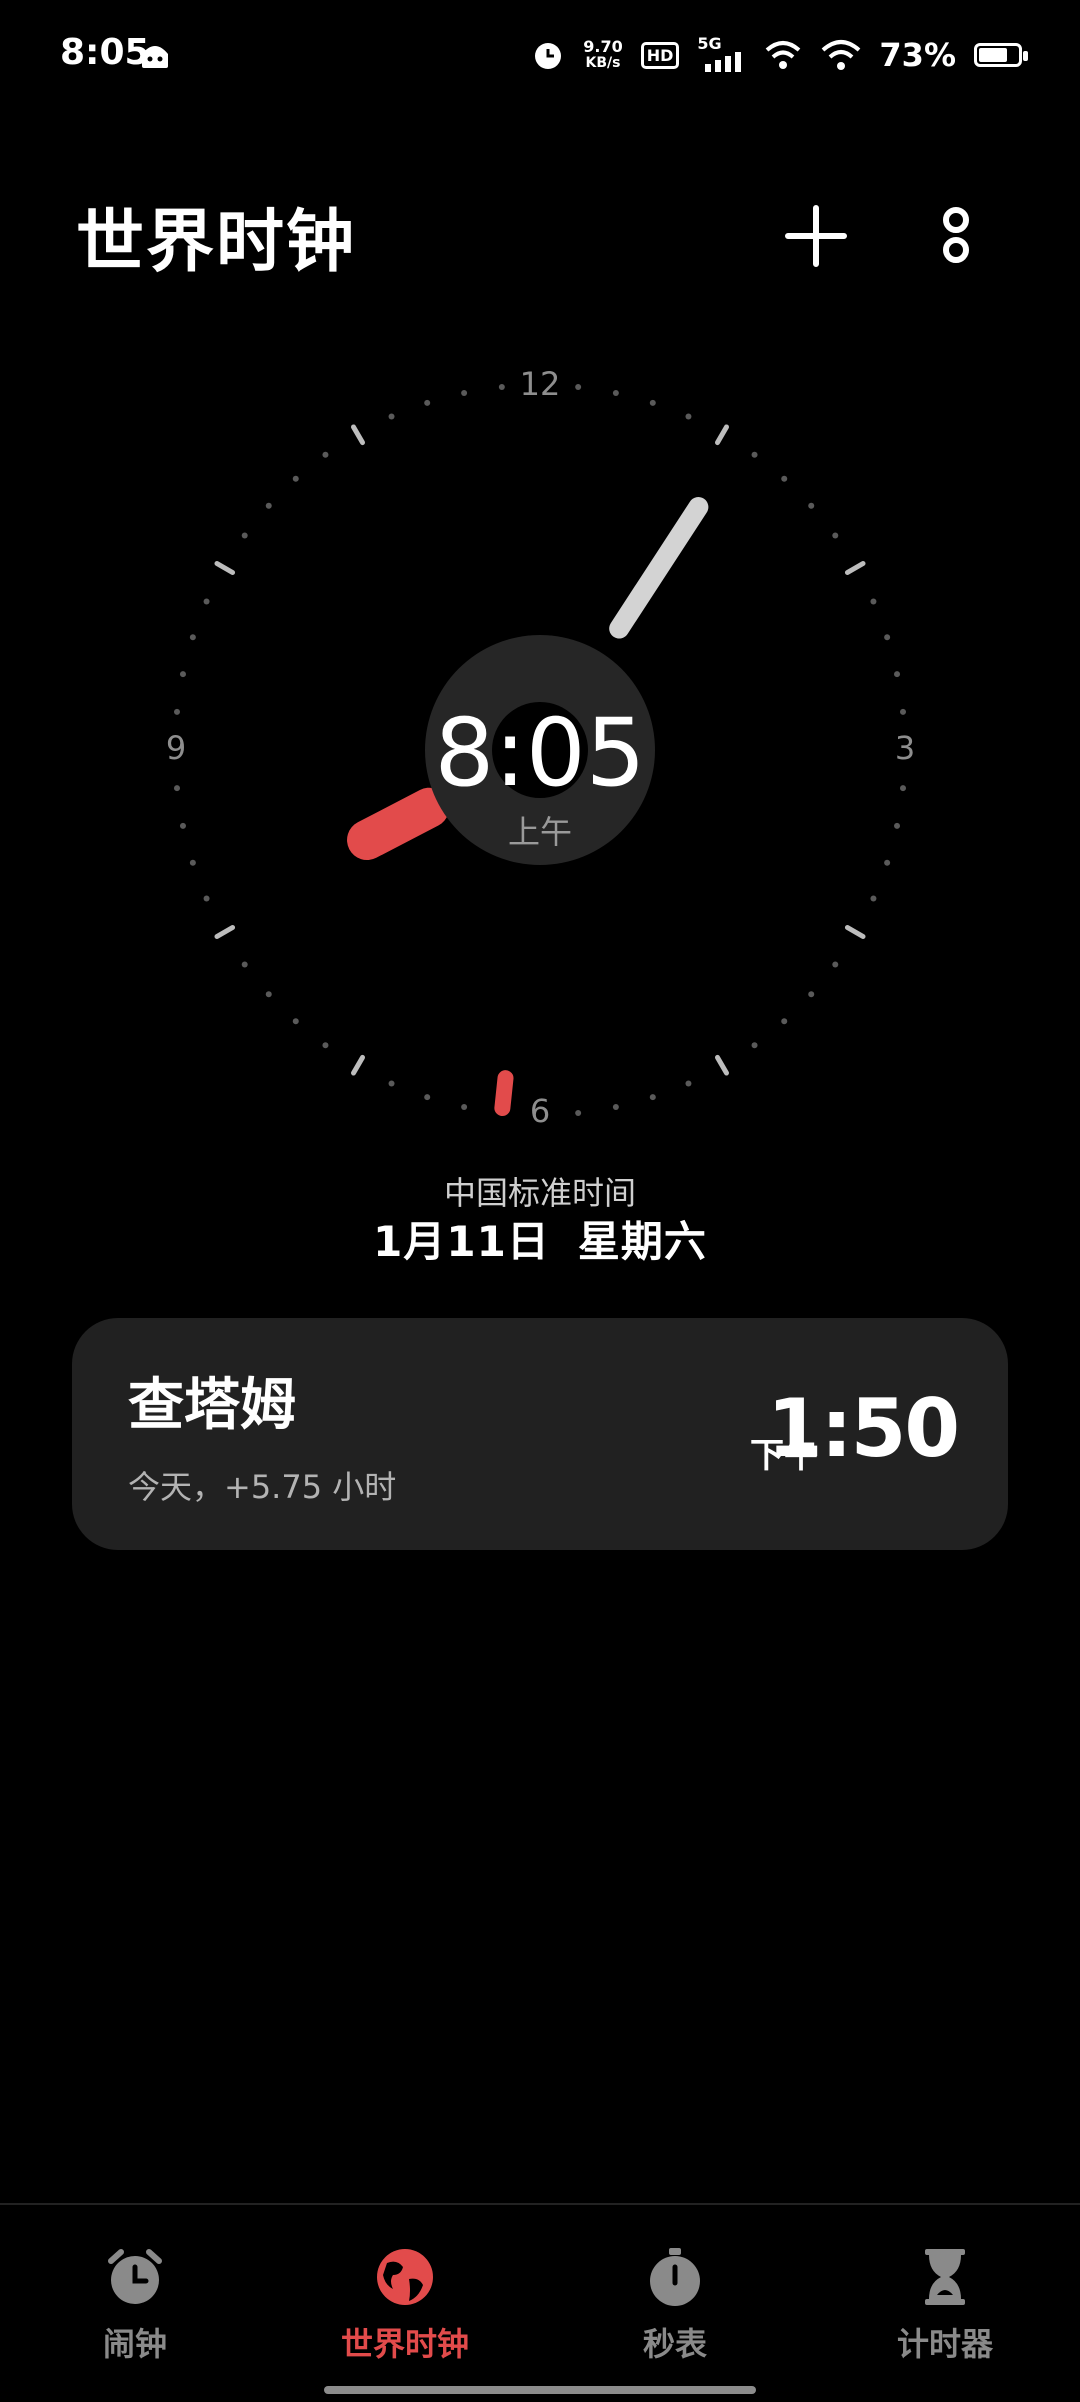 The image size is (1080, 2402). Describe the element at coordinates (944, 2344) in the screenshot. I see `nav-label-timer: 计时器` at that location.